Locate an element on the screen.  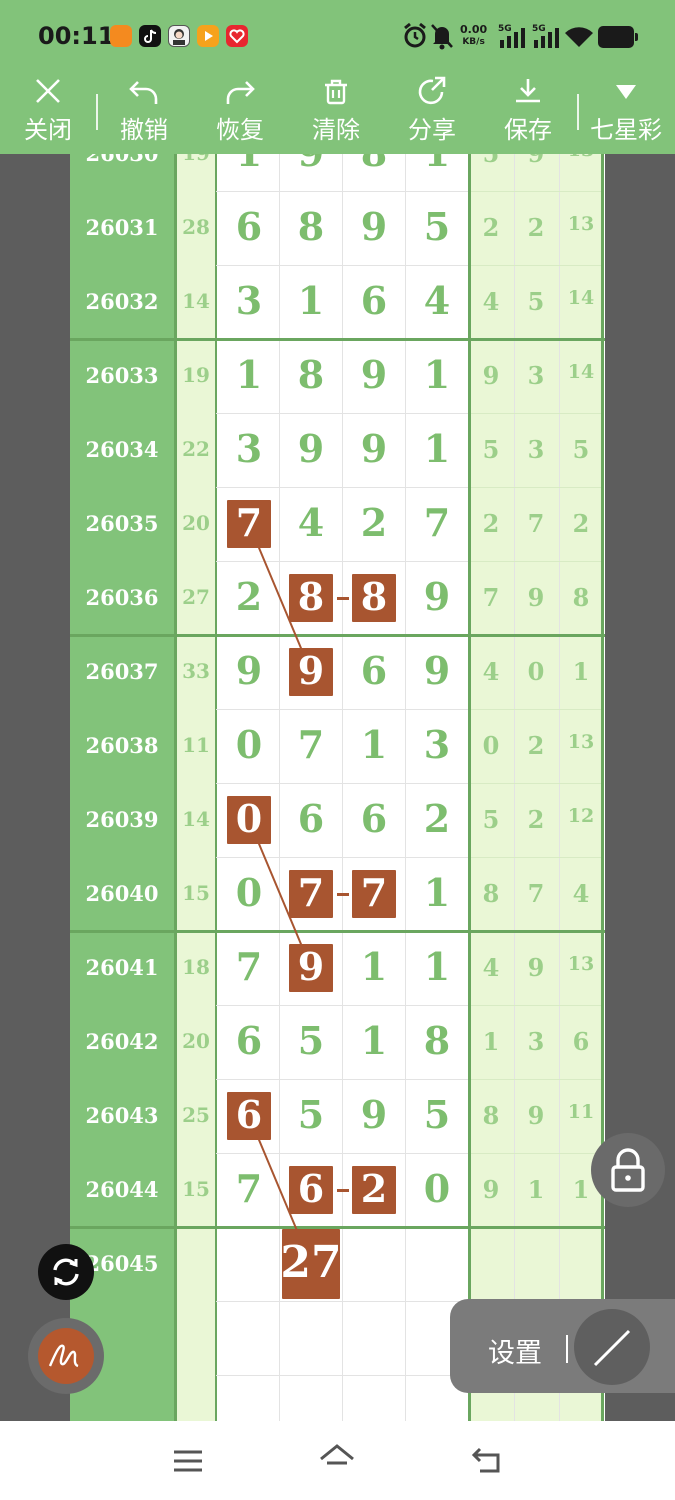
line-tool-button is located at coordinates (612, 1347).